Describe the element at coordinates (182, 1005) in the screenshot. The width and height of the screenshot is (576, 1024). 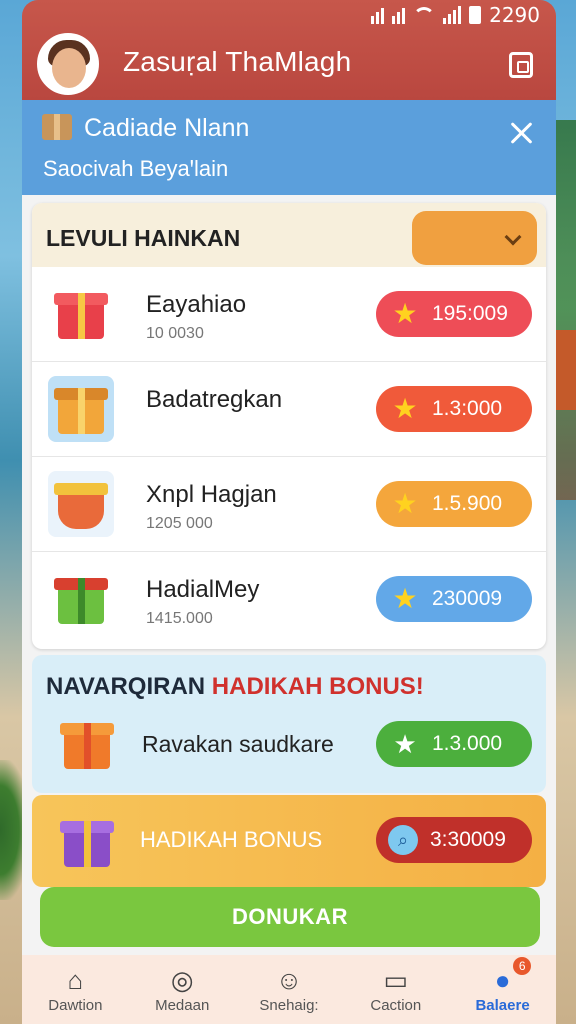
I see `nav-label: Medaan` at that location.